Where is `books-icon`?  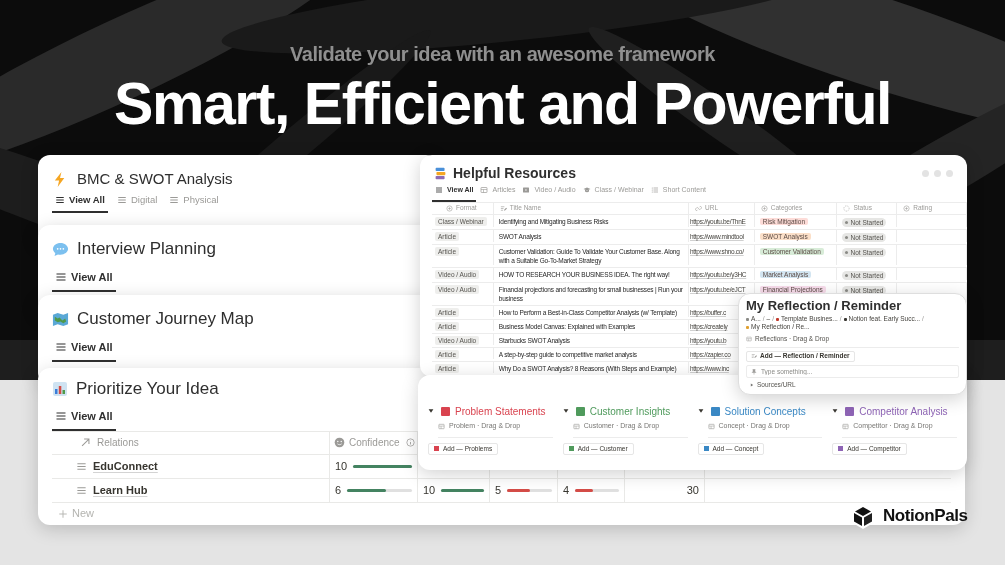 books-icon is located at coordinates (440, 173).